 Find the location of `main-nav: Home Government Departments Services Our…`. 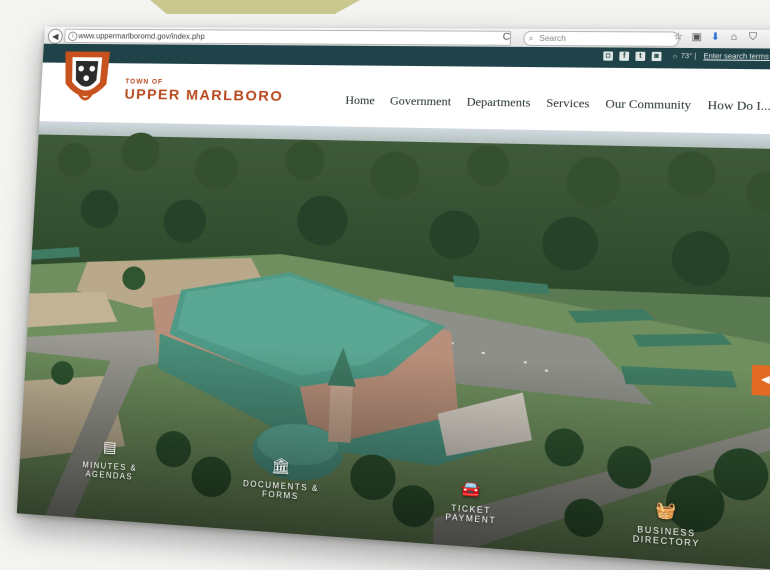

main-nav: Home Government Departments Services Our… is located at coordinates (557, 103).